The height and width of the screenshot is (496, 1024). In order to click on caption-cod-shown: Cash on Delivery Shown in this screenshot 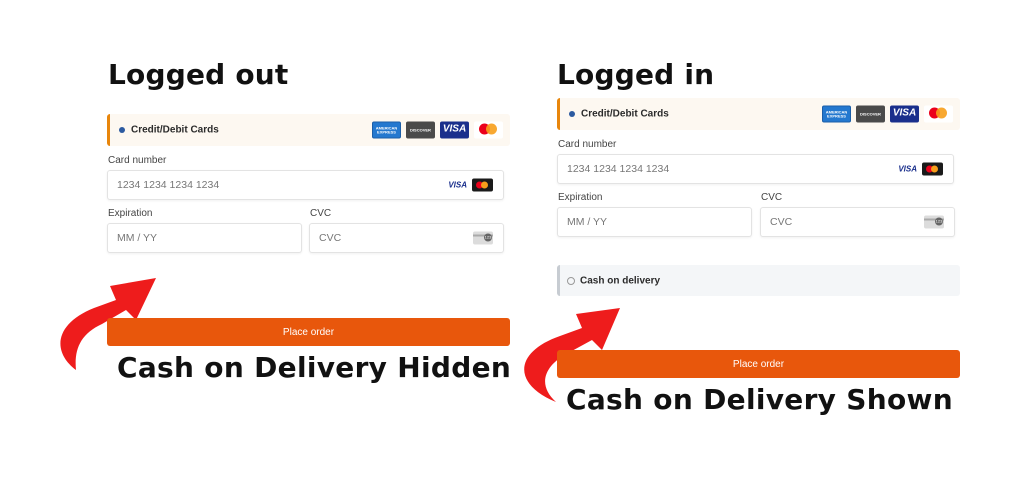, I will do `click(759, 399)`.